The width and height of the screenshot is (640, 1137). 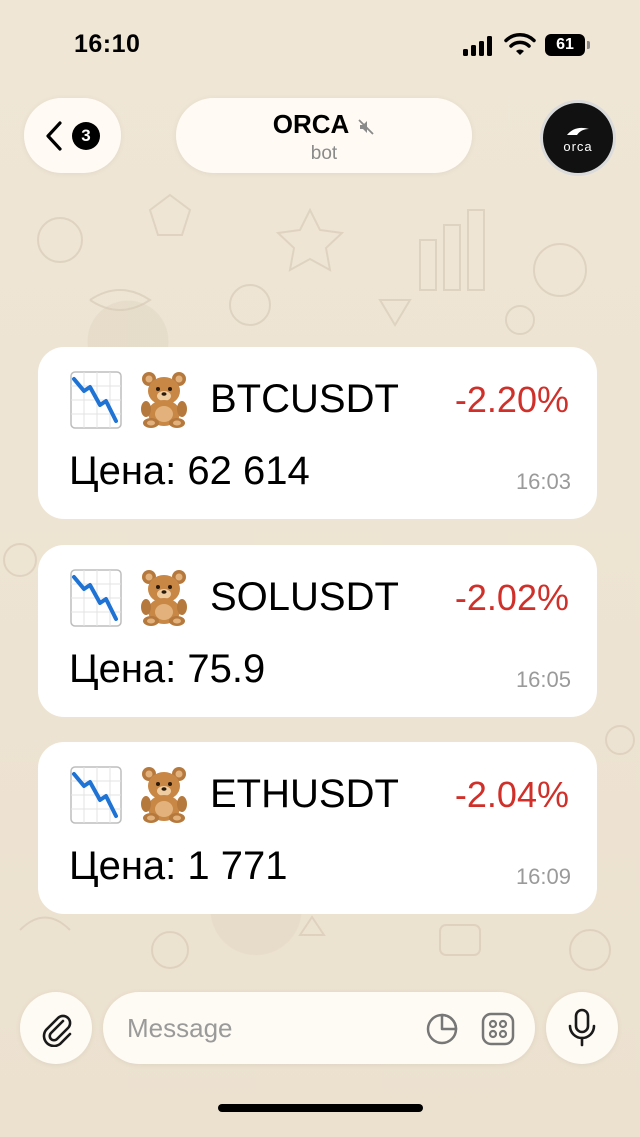 What do you see at coordinates (498, 1029) in the screenshot?
I see `bot-commands-icon` at bounding box center [498, 1029].